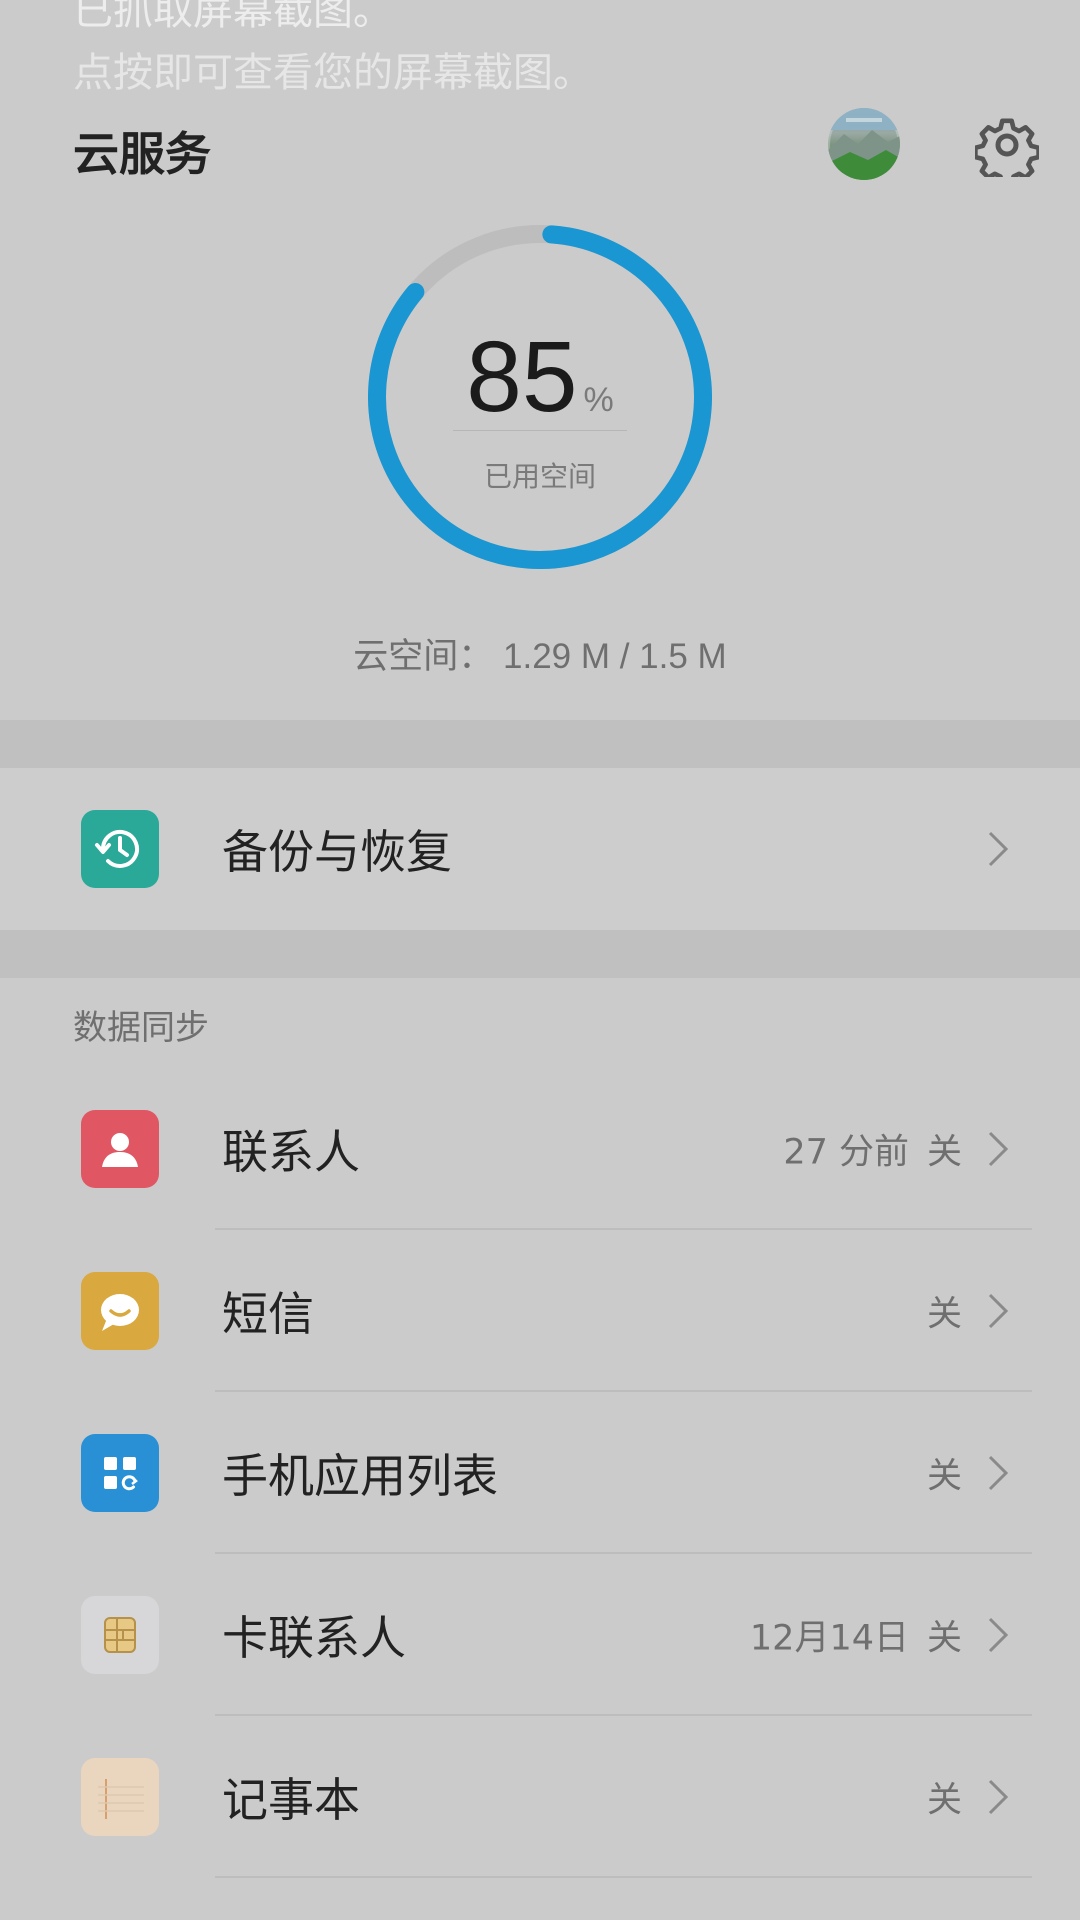 The width and height of the screenshot is (1080, 1920). I want to click on sync-item-label: 卡联系人, so click(314, 1638).